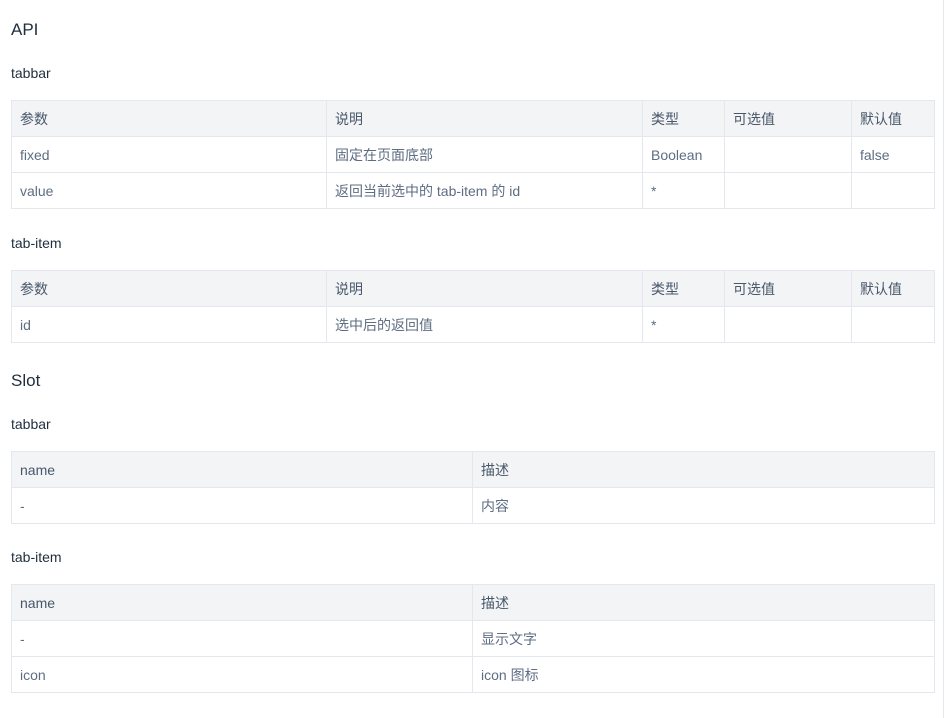 This screenshot has height=718, width=946. What do you see at coordinates (169, 154) in the screenshot?
I see `table-cell: fixed` at bounding box center [169, 154].